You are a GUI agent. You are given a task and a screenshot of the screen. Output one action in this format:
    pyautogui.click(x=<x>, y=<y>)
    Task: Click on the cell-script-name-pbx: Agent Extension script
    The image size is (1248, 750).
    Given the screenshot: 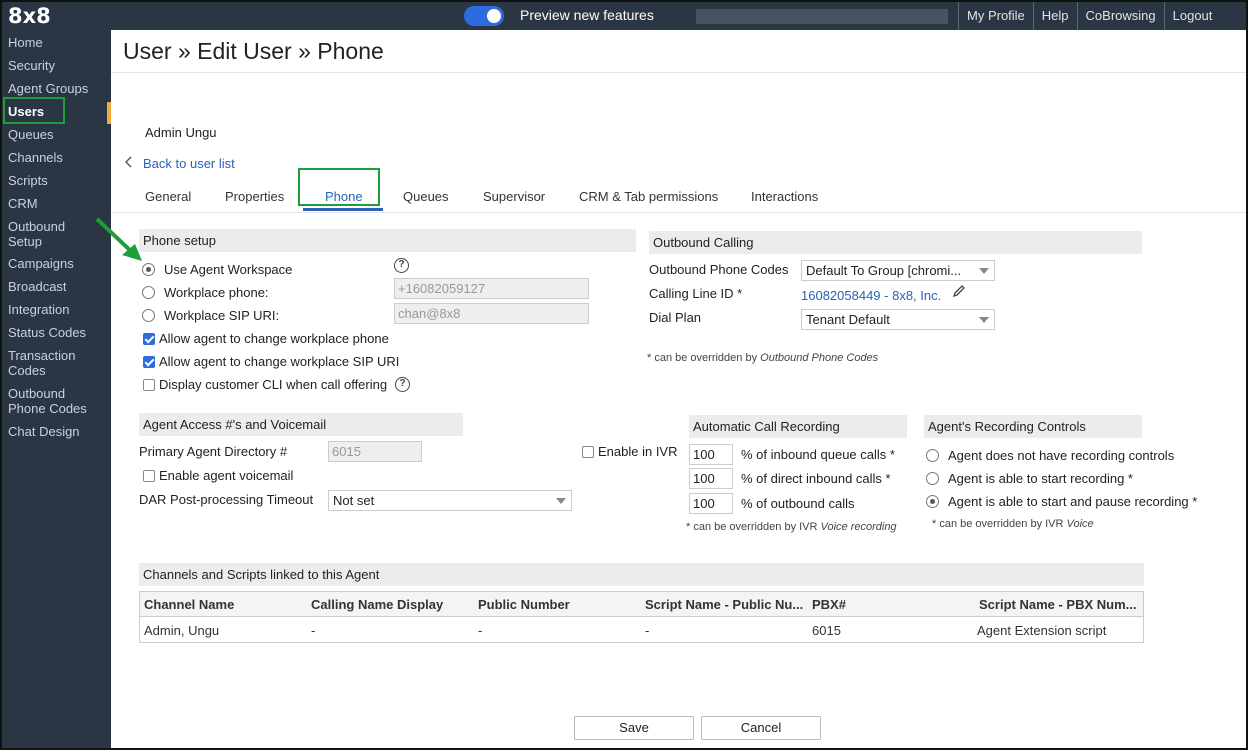 What is the action you would take?
    pyautogui.click(x=1042, y=630)
    